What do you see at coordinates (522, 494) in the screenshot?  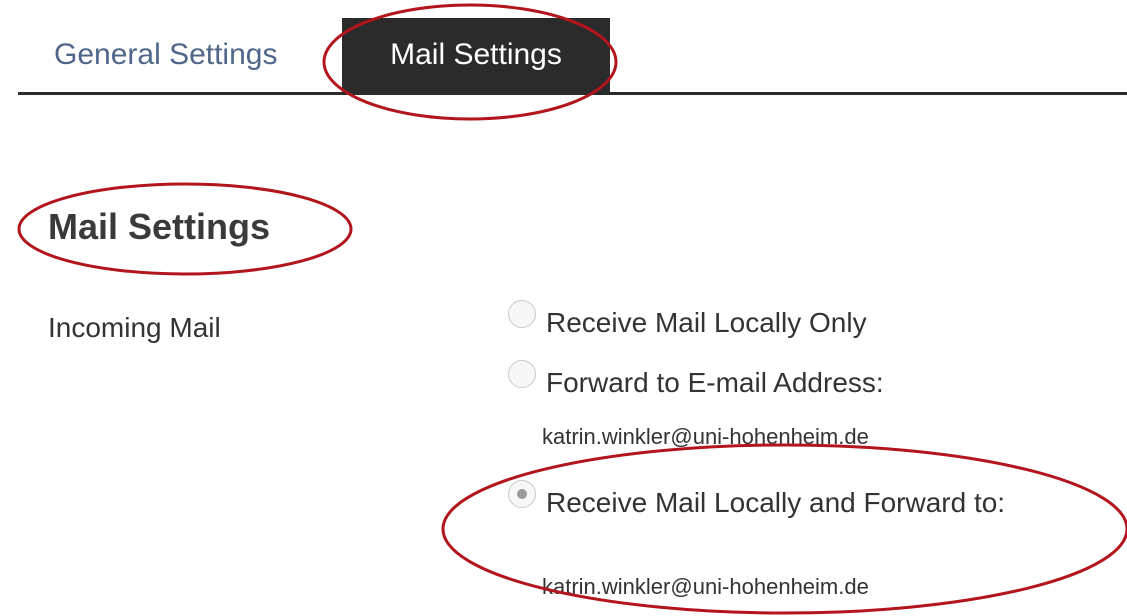 I see `radio-receive-locally-and-forward` at bounding box center [522, 494].